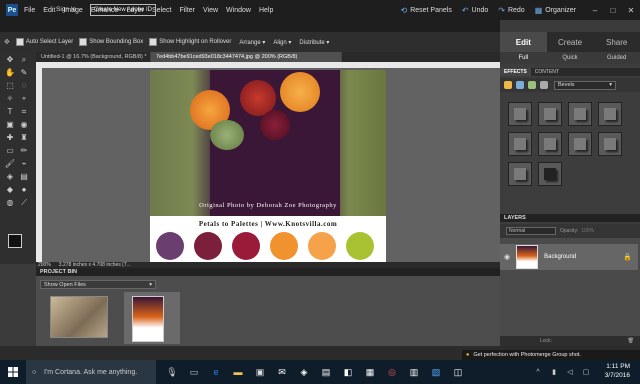 The image size is (640, 384). What do you see at coordinates (10, 163) in the screenshot?
I see `brush-icon: 🖌` at bounding box center [10, 163].